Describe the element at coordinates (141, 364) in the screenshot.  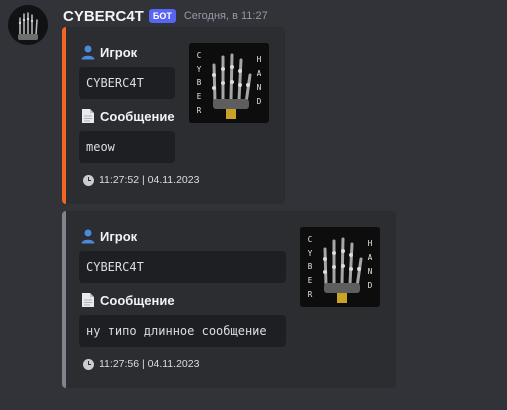
I see `embed-footer: 11:27:56 | 04.11.2023` at that location.